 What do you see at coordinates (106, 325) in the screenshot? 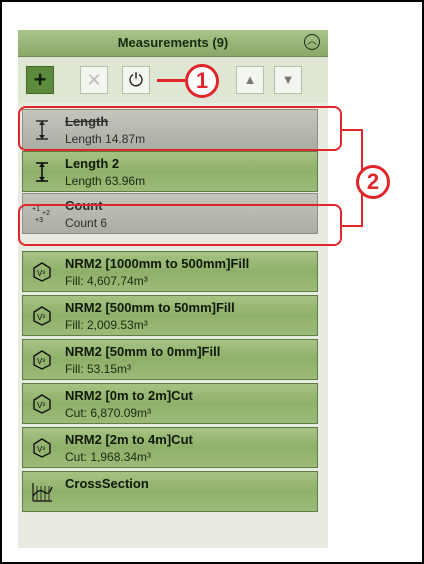
I see `item-value: Fill: 2,009.53m³` at bounding box center [106, 325].